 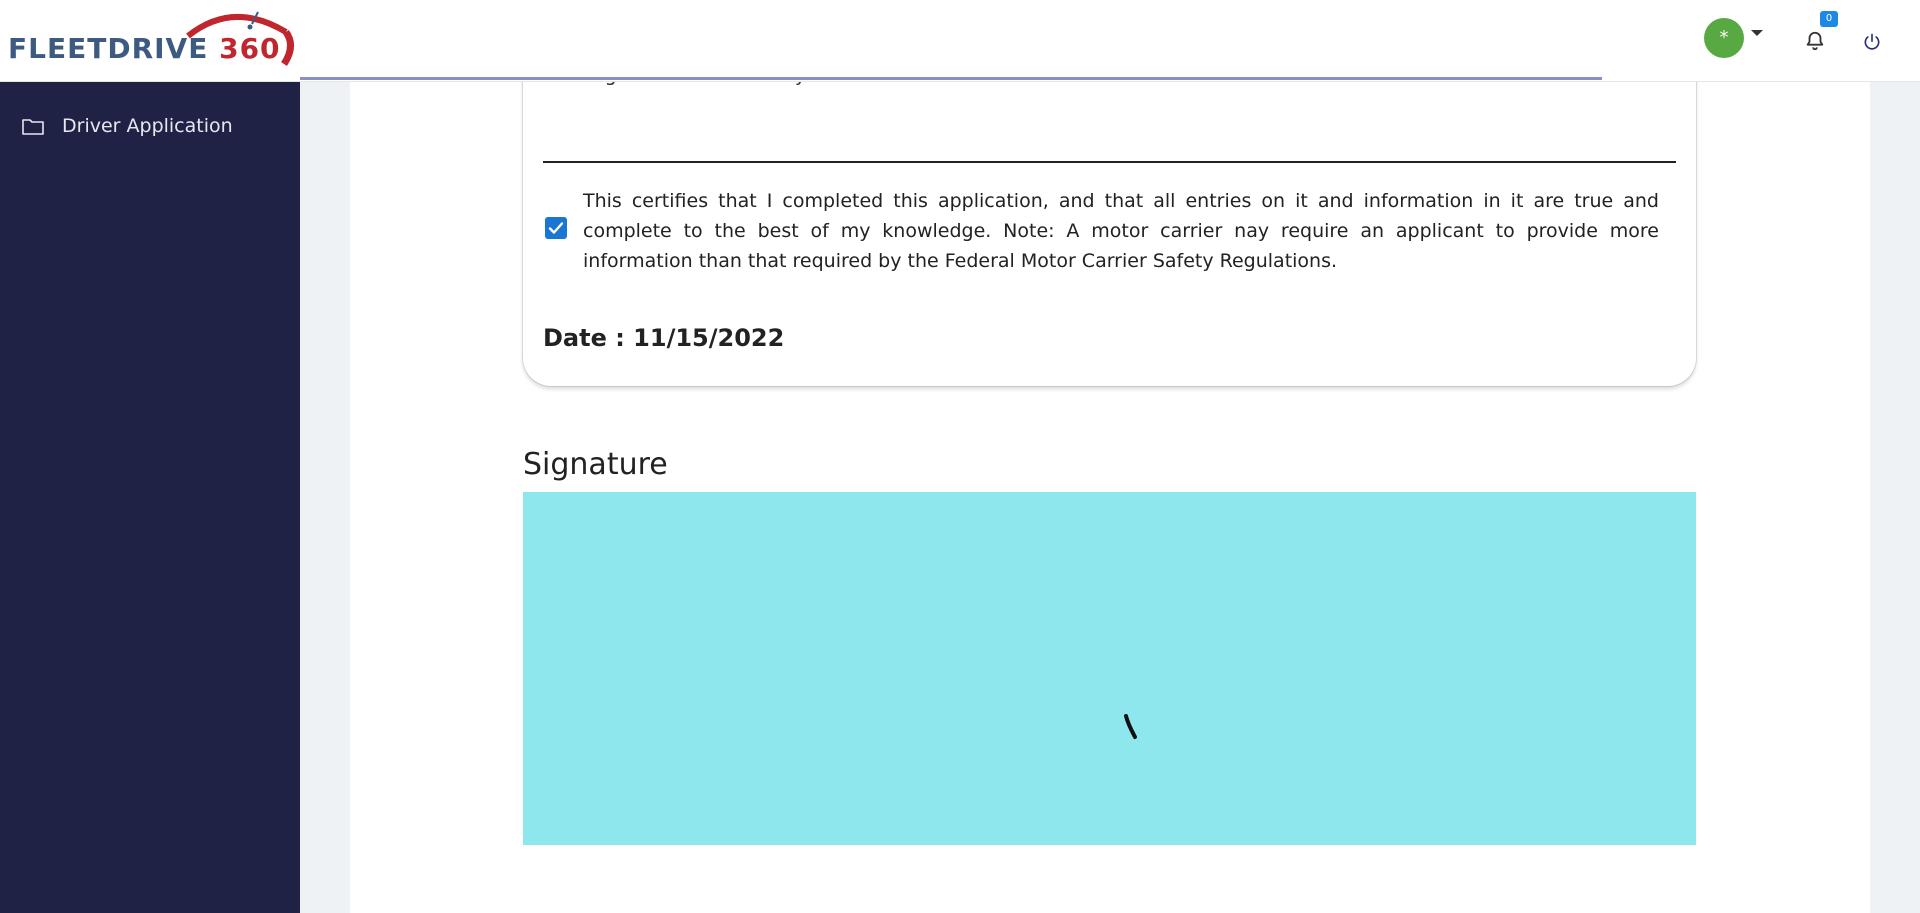 I want to click on sidebar: Driver Application, so click(x=150, y=497).